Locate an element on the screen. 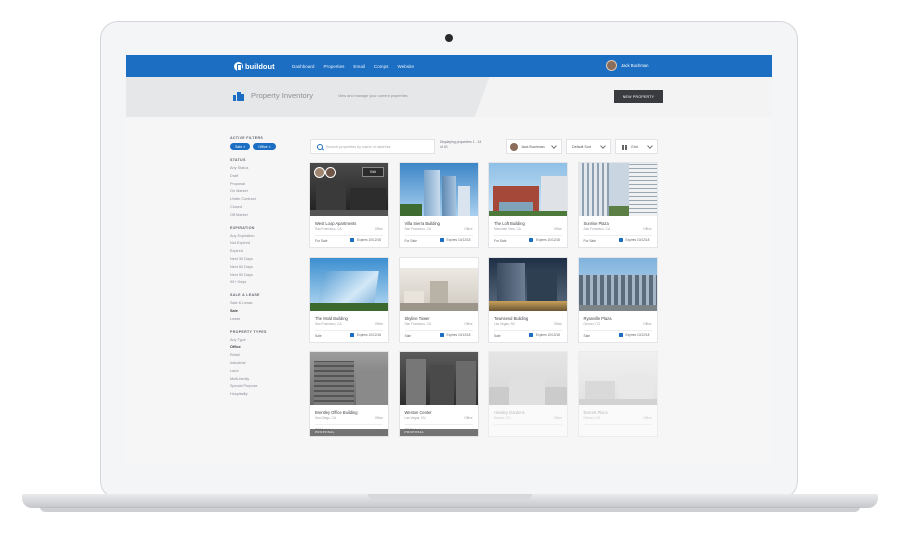 This screenshot has height=540, width=900. filter-option: Next 90 Days is located at coordinates (265, 276).